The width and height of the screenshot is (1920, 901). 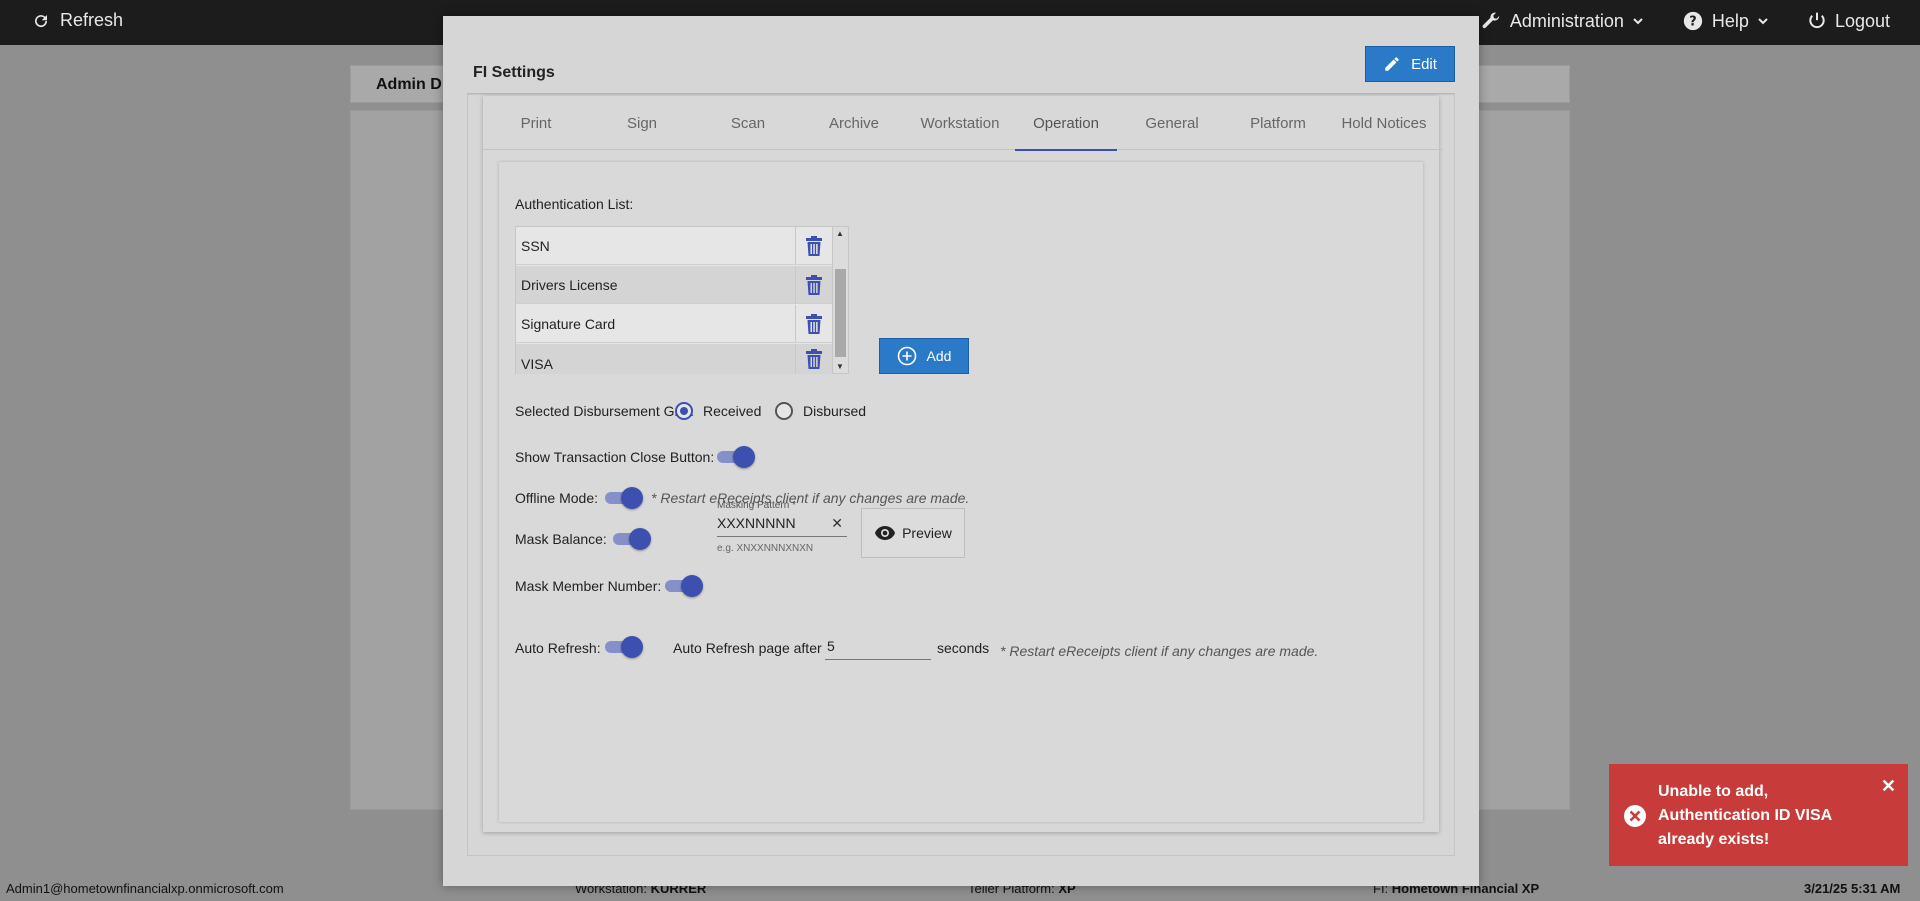 I want to click on list-item: VISA, so click(x=674, y=359).